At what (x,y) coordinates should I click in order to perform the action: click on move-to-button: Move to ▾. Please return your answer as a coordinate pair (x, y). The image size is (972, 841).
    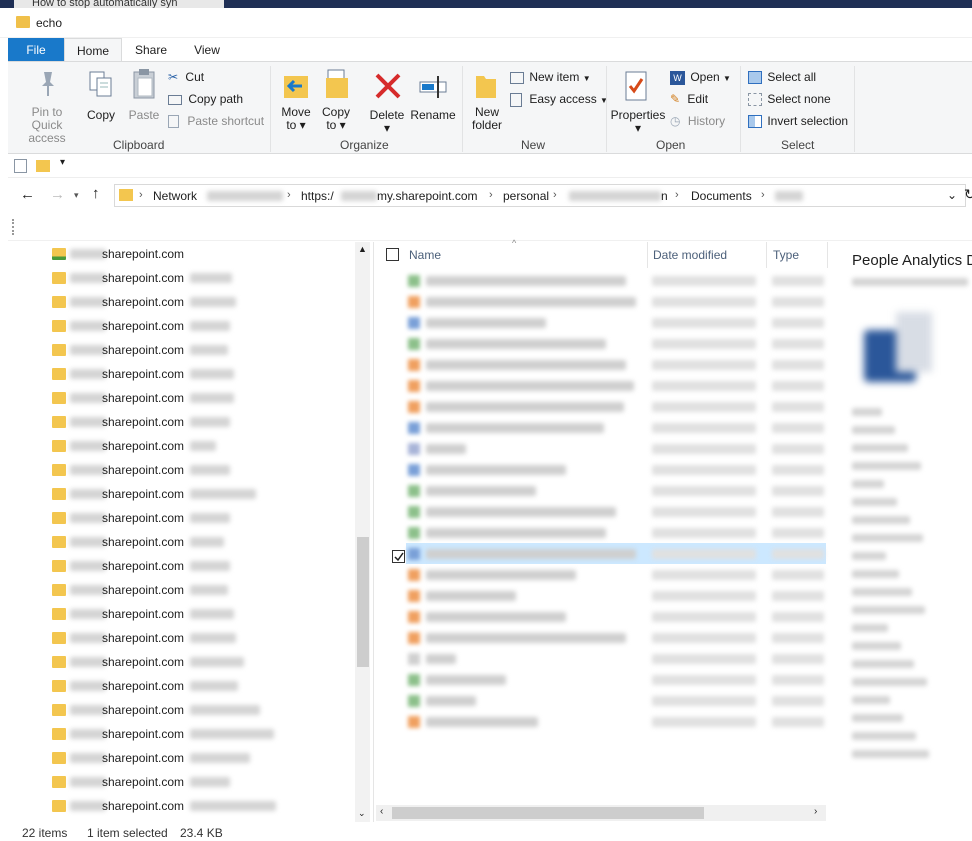
    Looking at the image, I should click on (296, 99).